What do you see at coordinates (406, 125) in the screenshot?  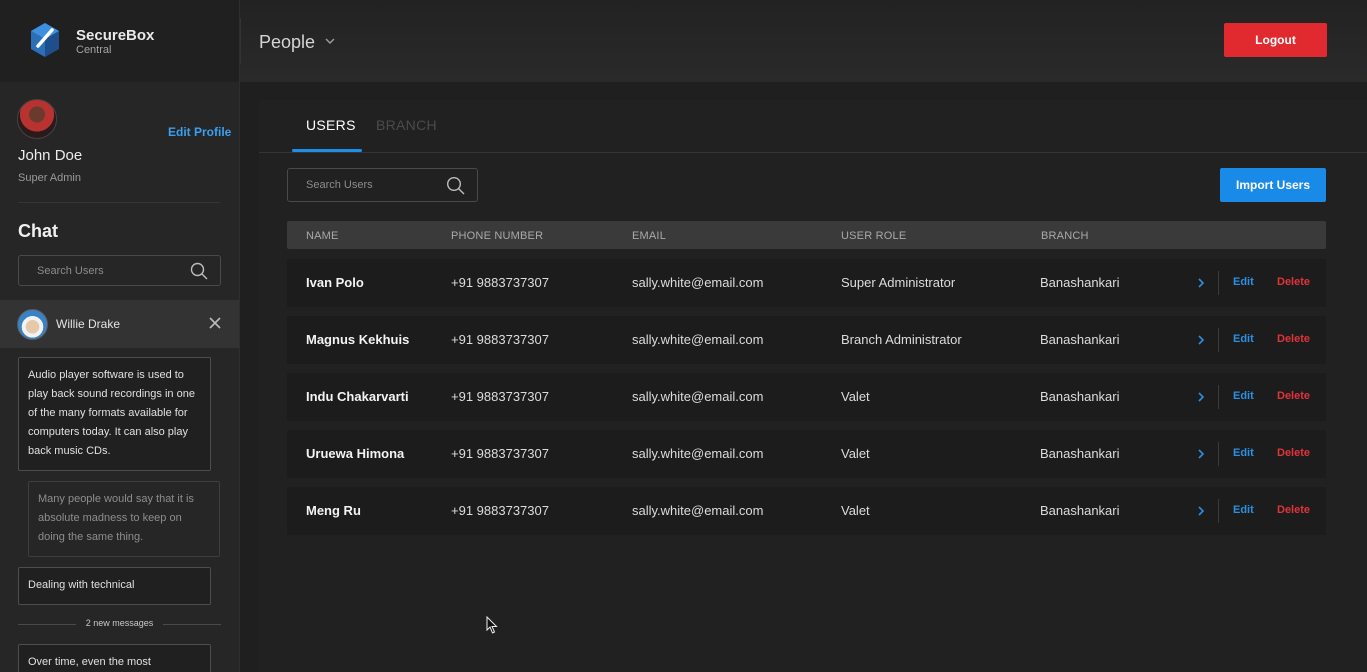 I see `tab-branch: BRANCH` at bounding box center [406, 125].